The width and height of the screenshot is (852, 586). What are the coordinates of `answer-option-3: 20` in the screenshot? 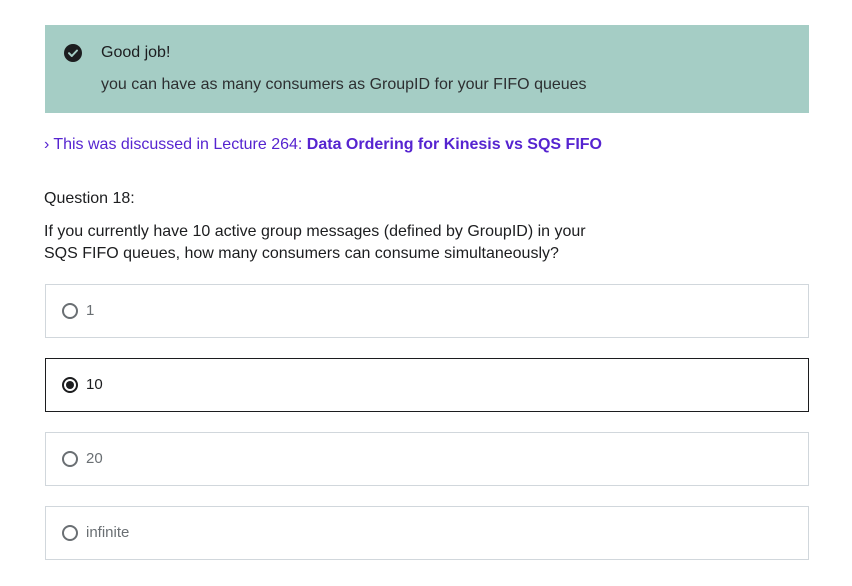 It's located at (427, 459).